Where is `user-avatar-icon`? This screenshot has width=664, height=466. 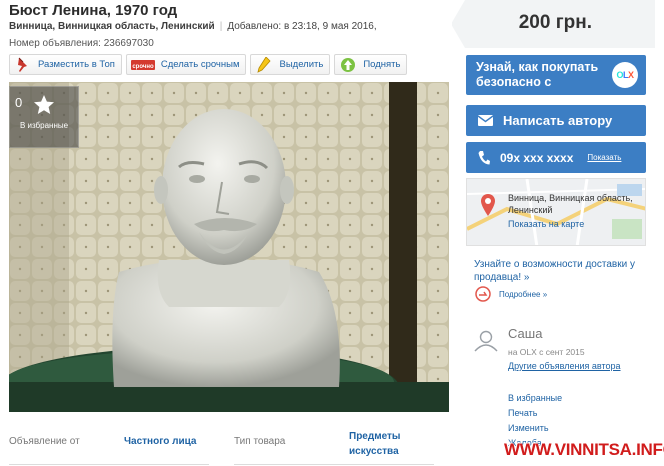
user-avatar-icon is located at coordinates (486, 341).